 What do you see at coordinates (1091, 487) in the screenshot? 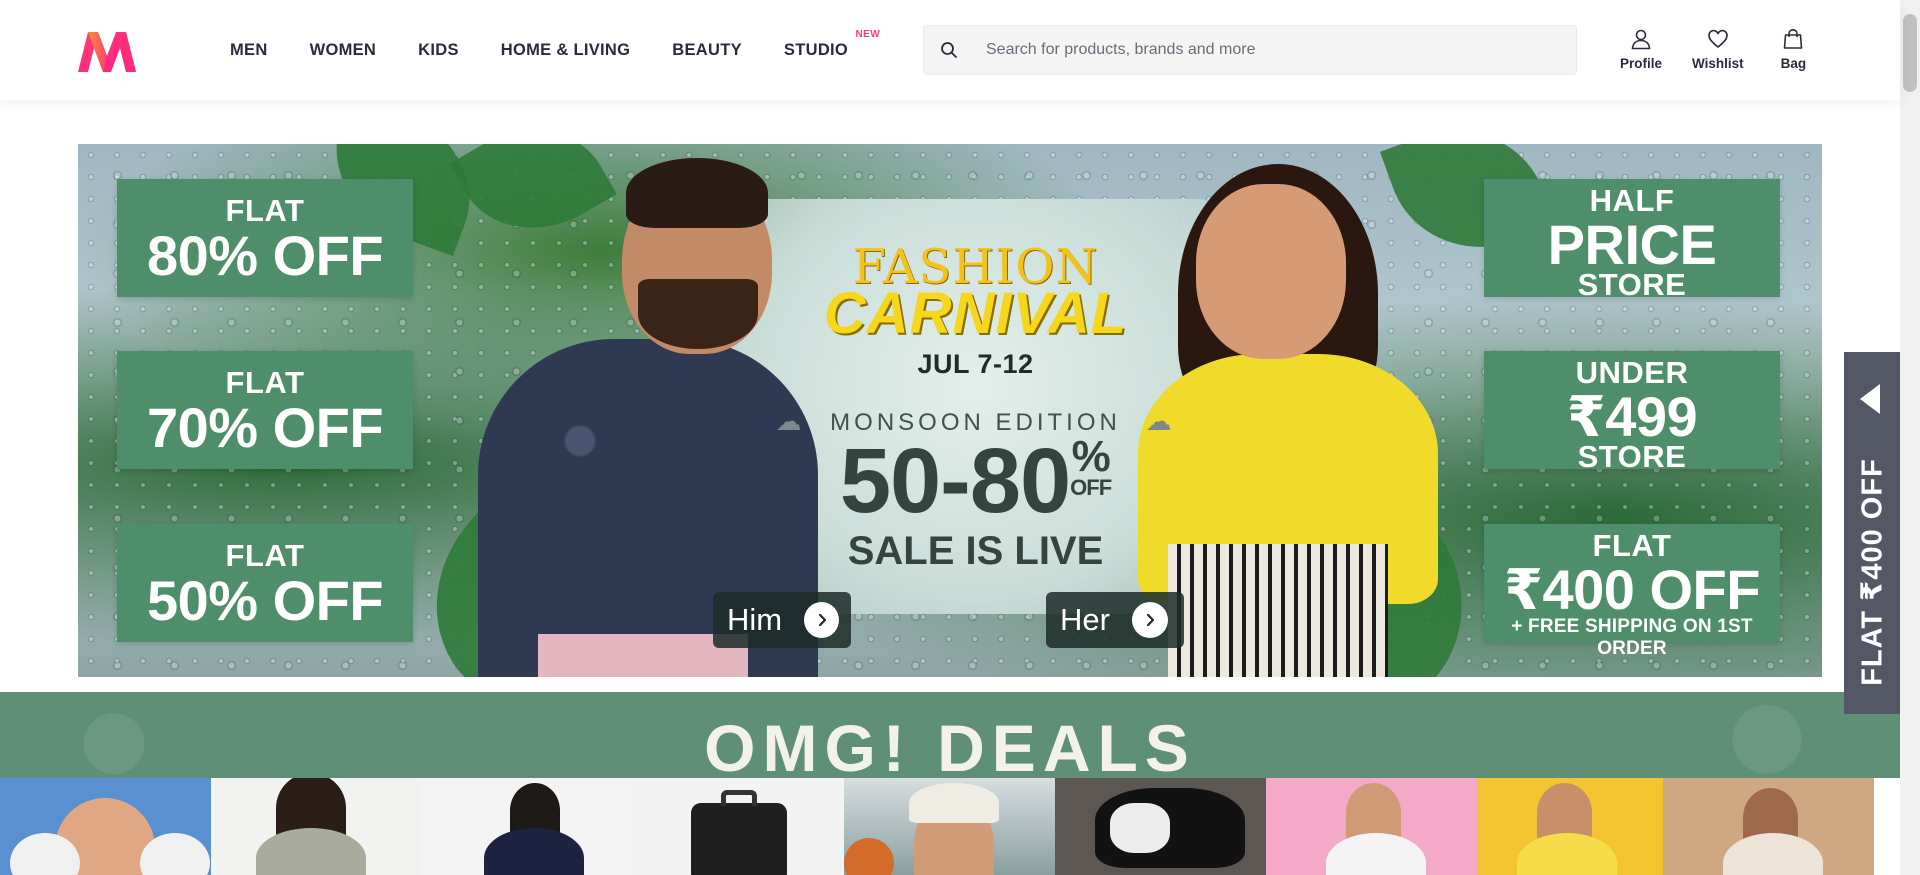
I see `discount-off-label: OFF` at bounding box center [1091, 487].